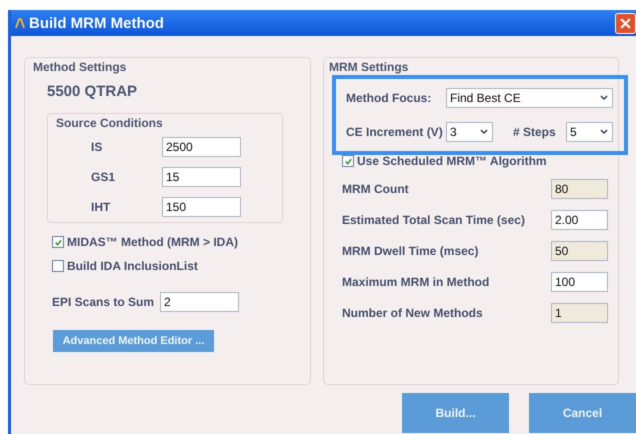 The height and width of the screenshot is (434, 636). I want to click on field-label: Estimated Total Scan Time (sec), so click(433, 219).